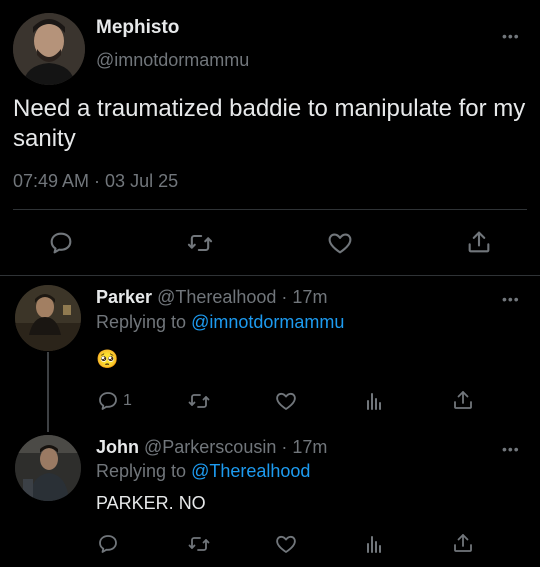 The height and width of the screenshot is (567, 540). Describe the element at coordinates (48, 468) in the screenshot. I see `avatar-john` at that location.